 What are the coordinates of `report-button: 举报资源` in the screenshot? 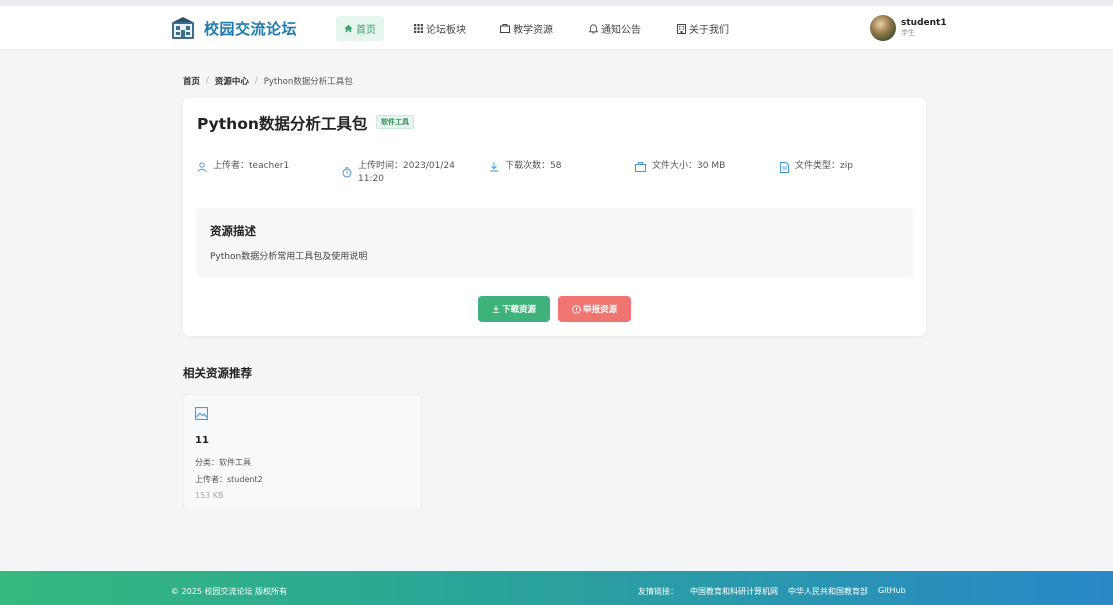 It's located at (594, 309).